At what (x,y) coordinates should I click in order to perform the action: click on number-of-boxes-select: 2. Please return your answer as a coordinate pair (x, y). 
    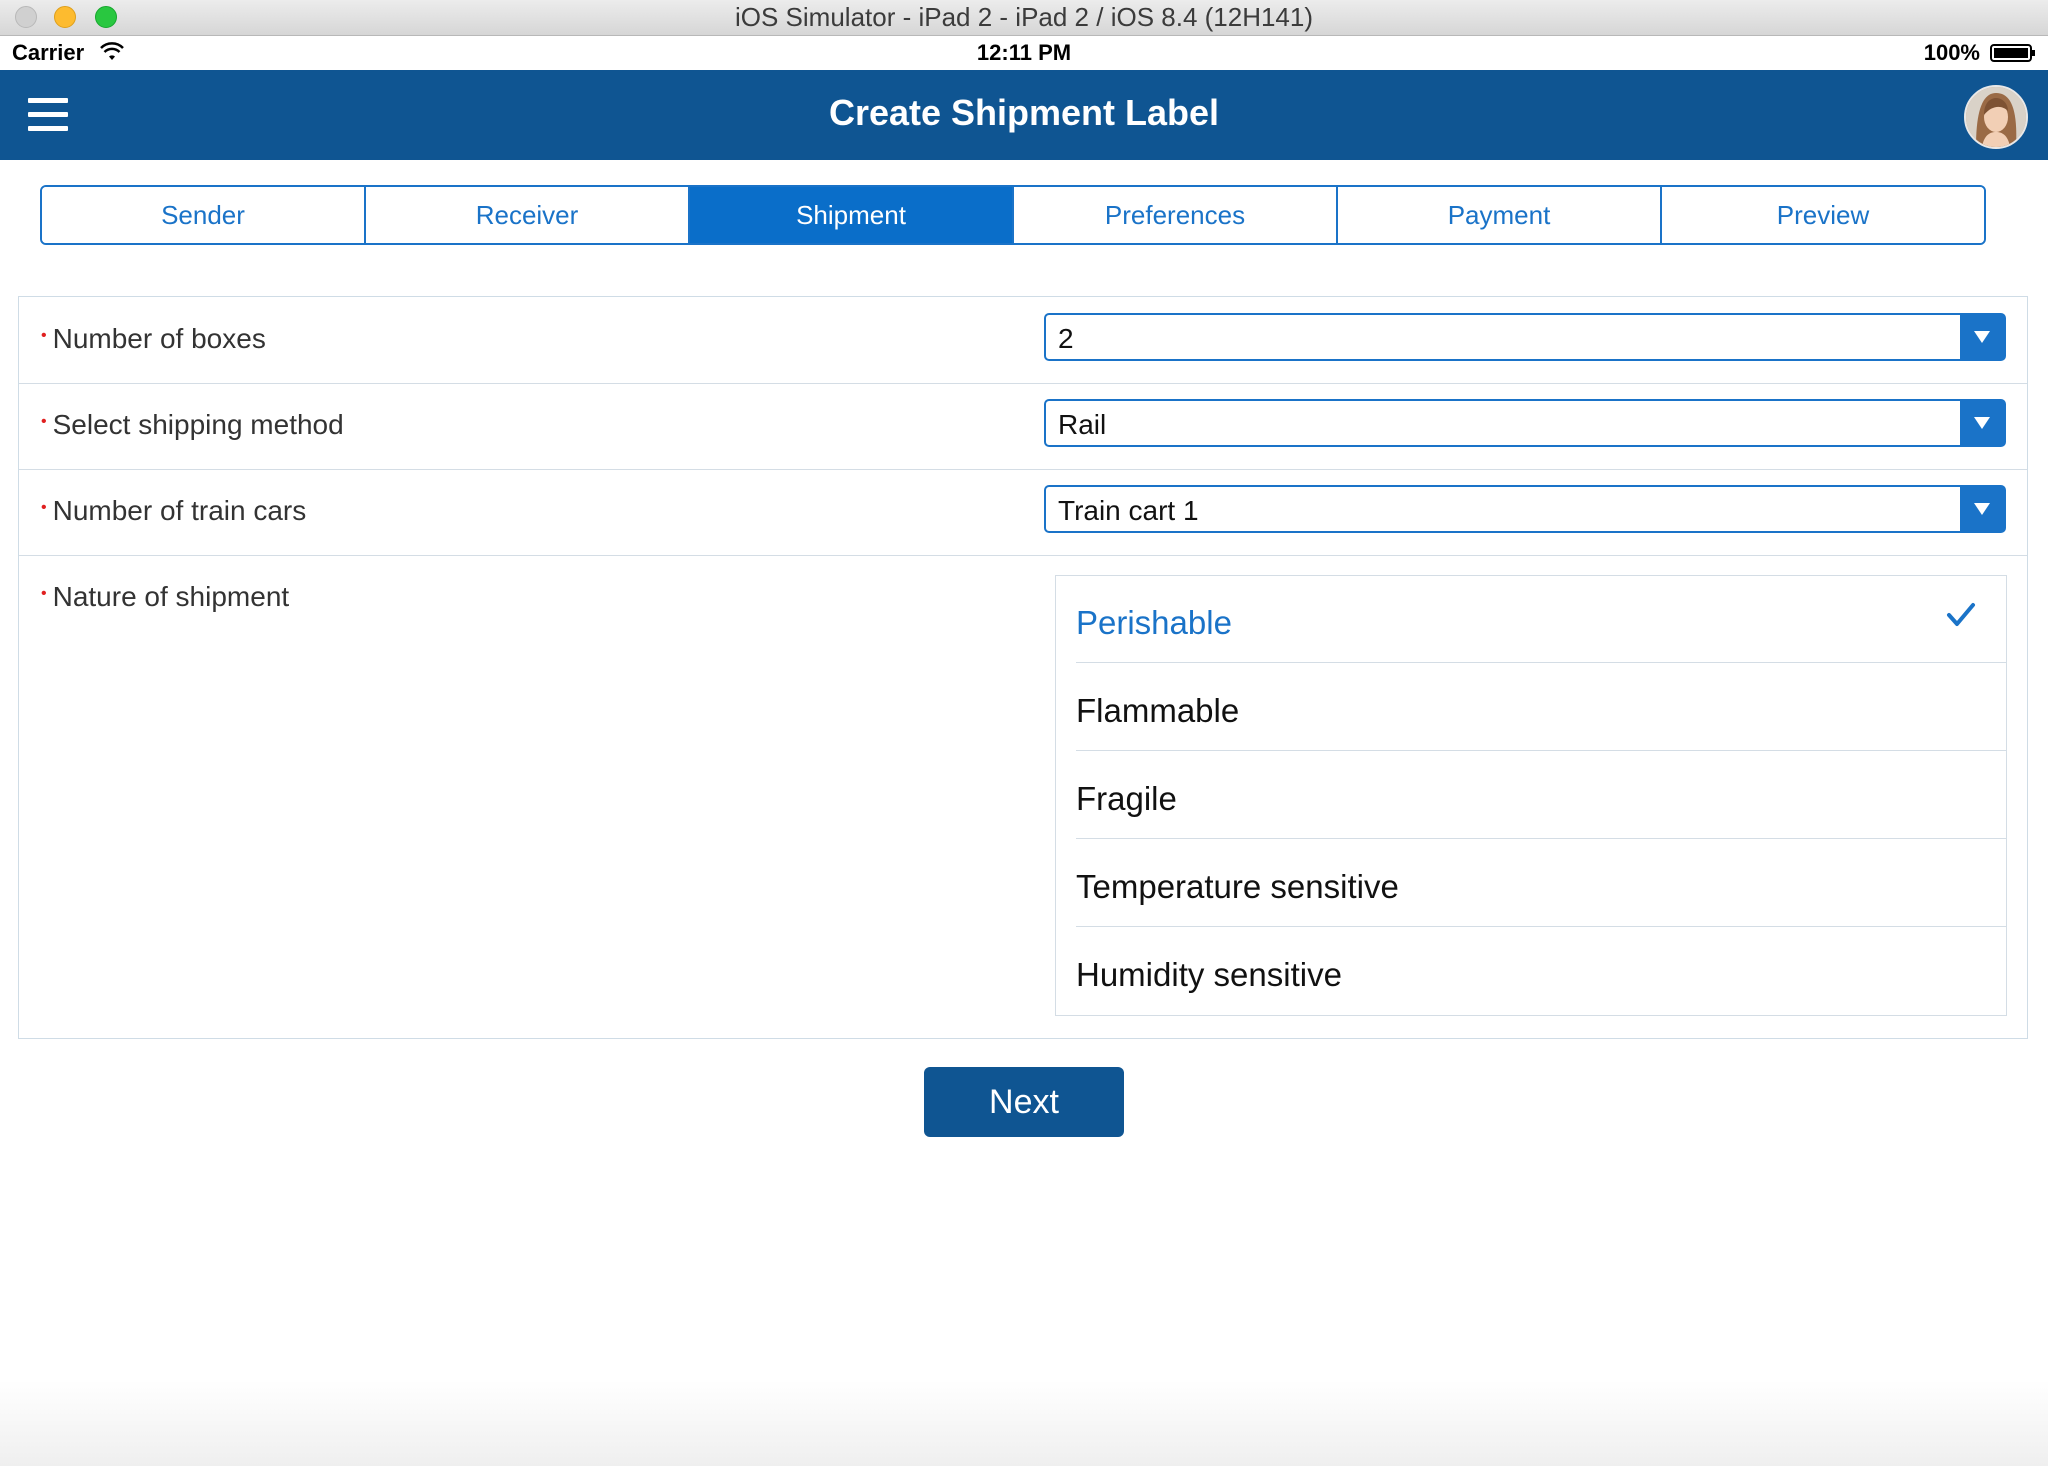
    Looking at the image, I should click on (1525, 337).